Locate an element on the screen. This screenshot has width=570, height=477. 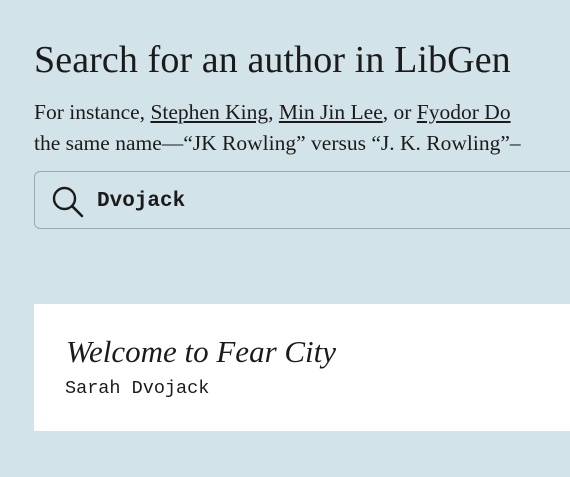
search-box is located at coordinates (302, 200).